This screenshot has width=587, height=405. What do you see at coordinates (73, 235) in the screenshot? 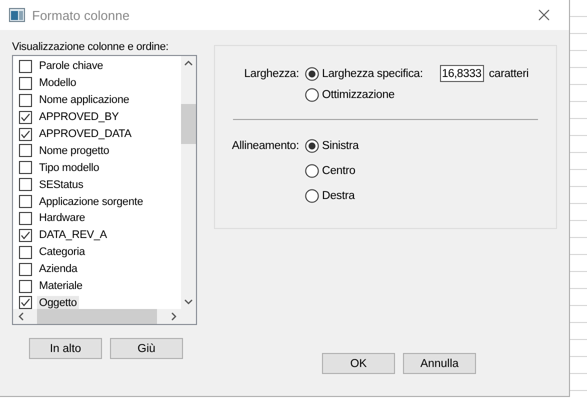
I see `list-item: DATA_REV_A` at bounding box center [73, 235].